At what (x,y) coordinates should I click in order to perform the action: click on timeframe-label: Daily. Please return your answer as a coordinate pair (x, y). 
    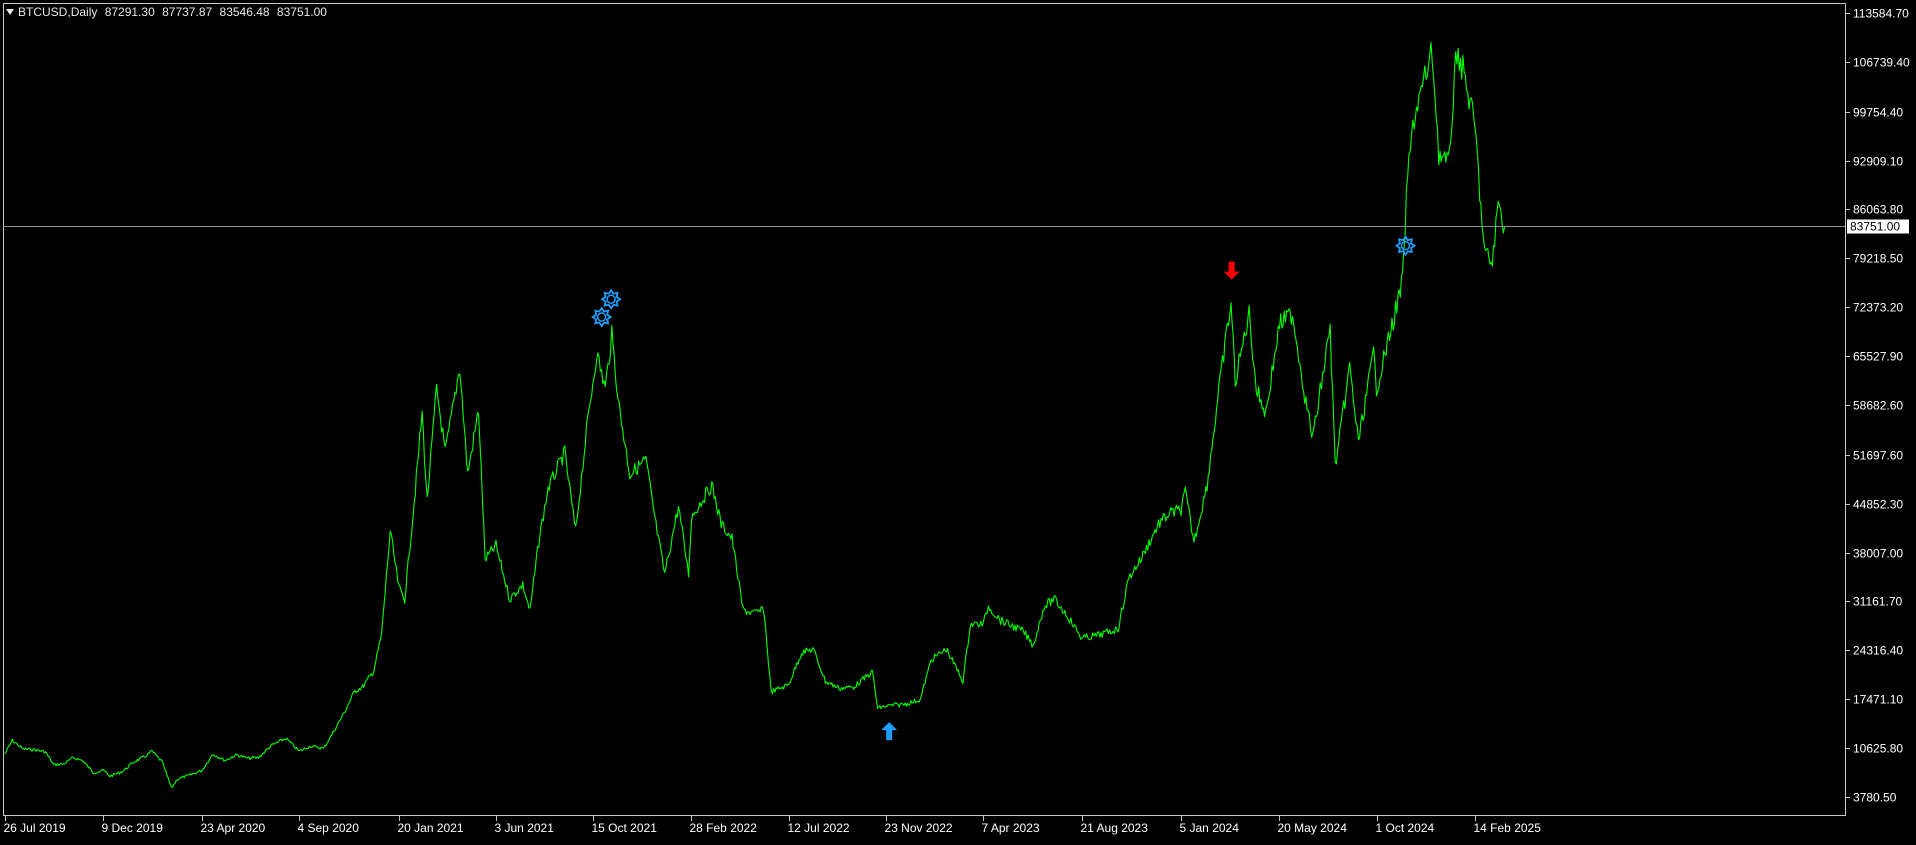
    Looking at the image, I should click on (84, 12).